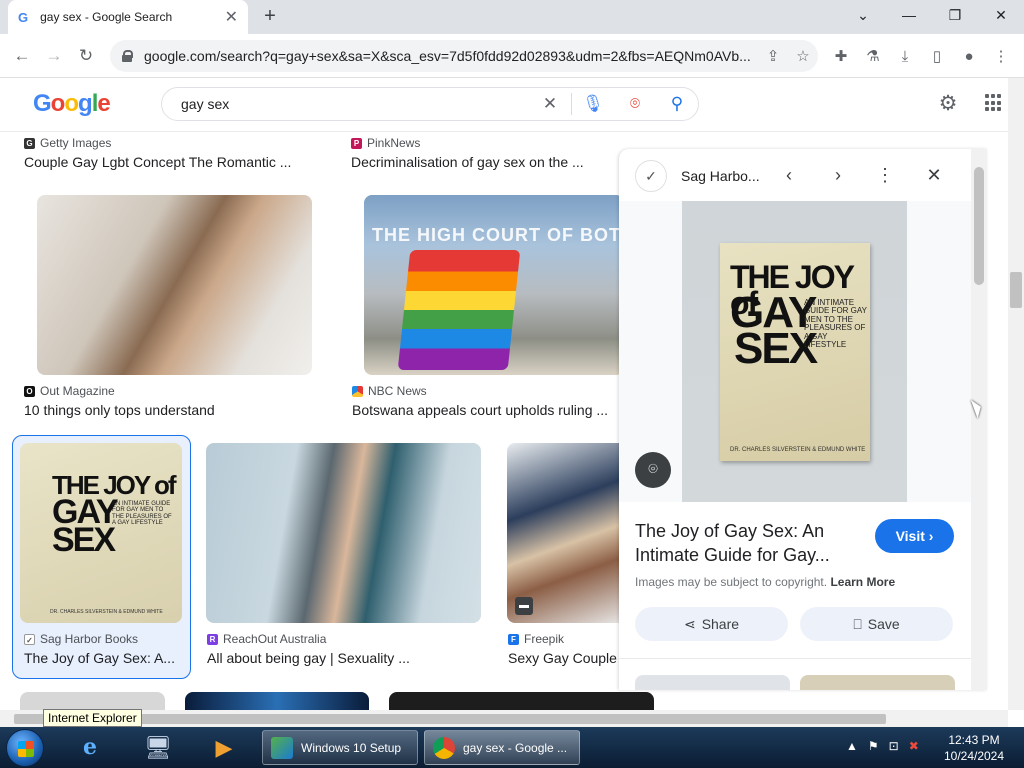 This screenshot has height=768, width=1024. Describe the element at coordinates (873, 746) in the screenshot. I see `action-center-flag-icon: ⚑` at that location.